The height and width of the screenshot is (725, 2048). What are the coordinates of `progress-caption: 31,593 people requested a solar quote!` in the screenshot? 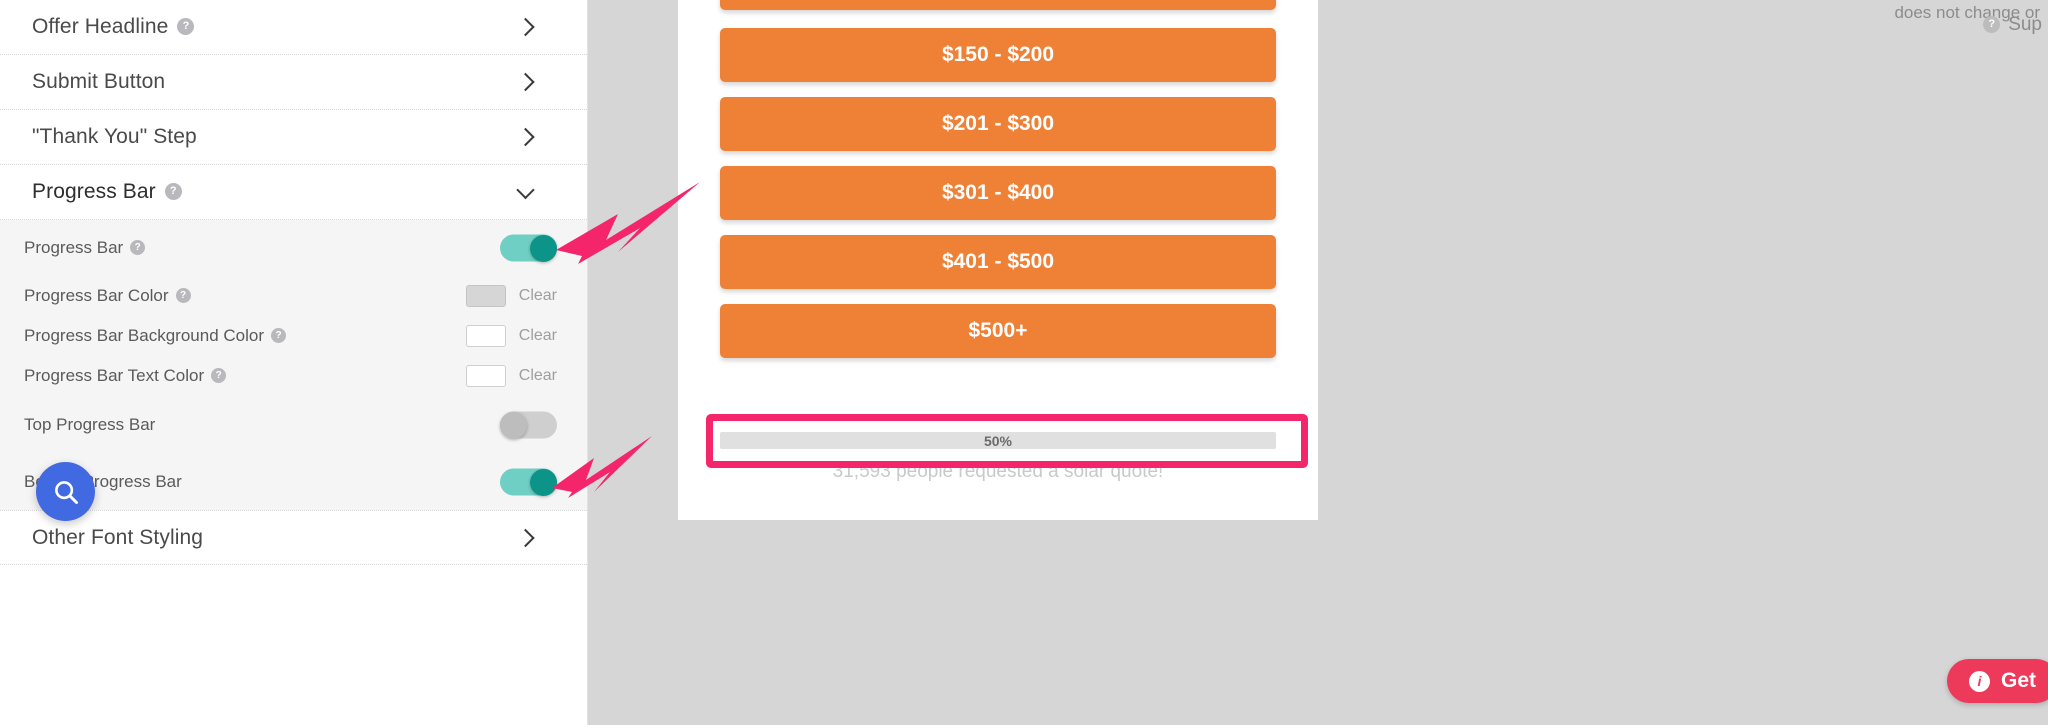 It's located at (998, 471).